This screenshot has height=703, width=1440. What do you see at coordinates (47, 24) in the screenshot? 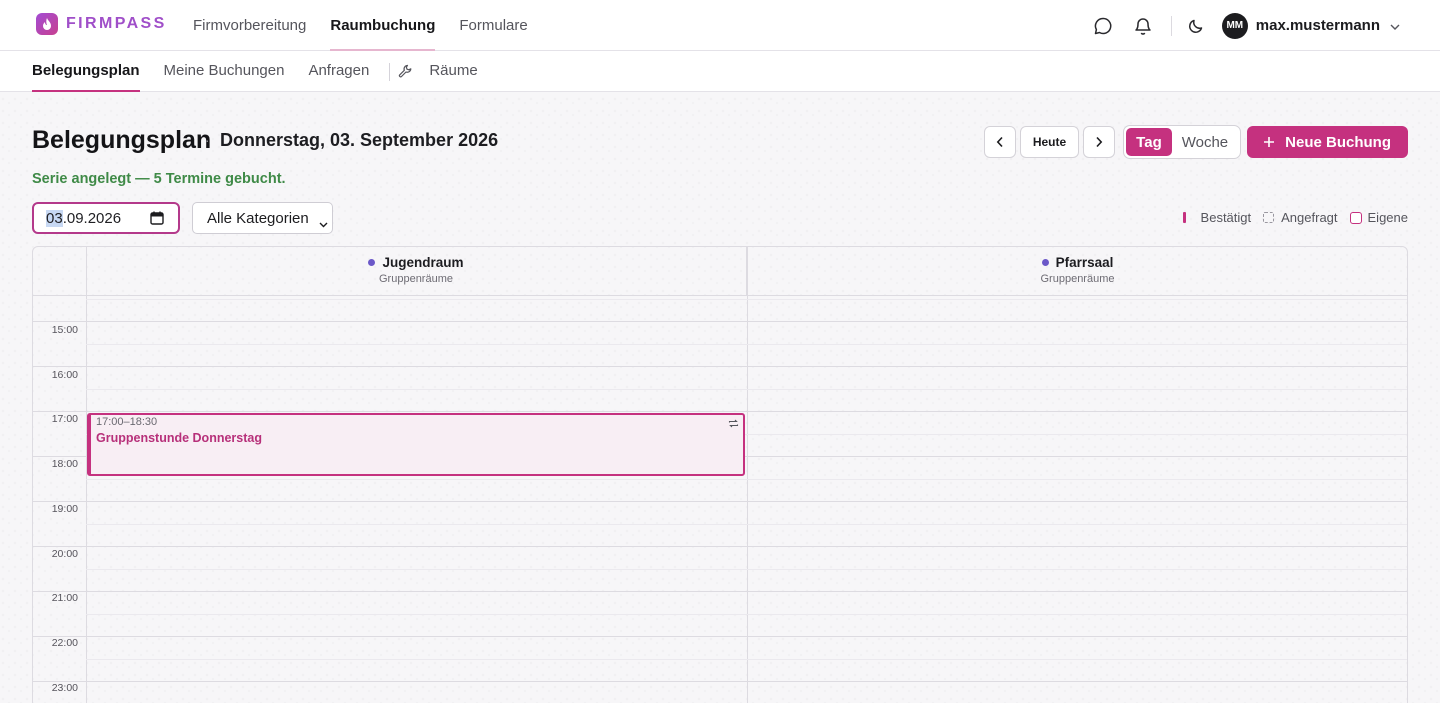
I see `flame-icon` at bounding box center [47, 24].